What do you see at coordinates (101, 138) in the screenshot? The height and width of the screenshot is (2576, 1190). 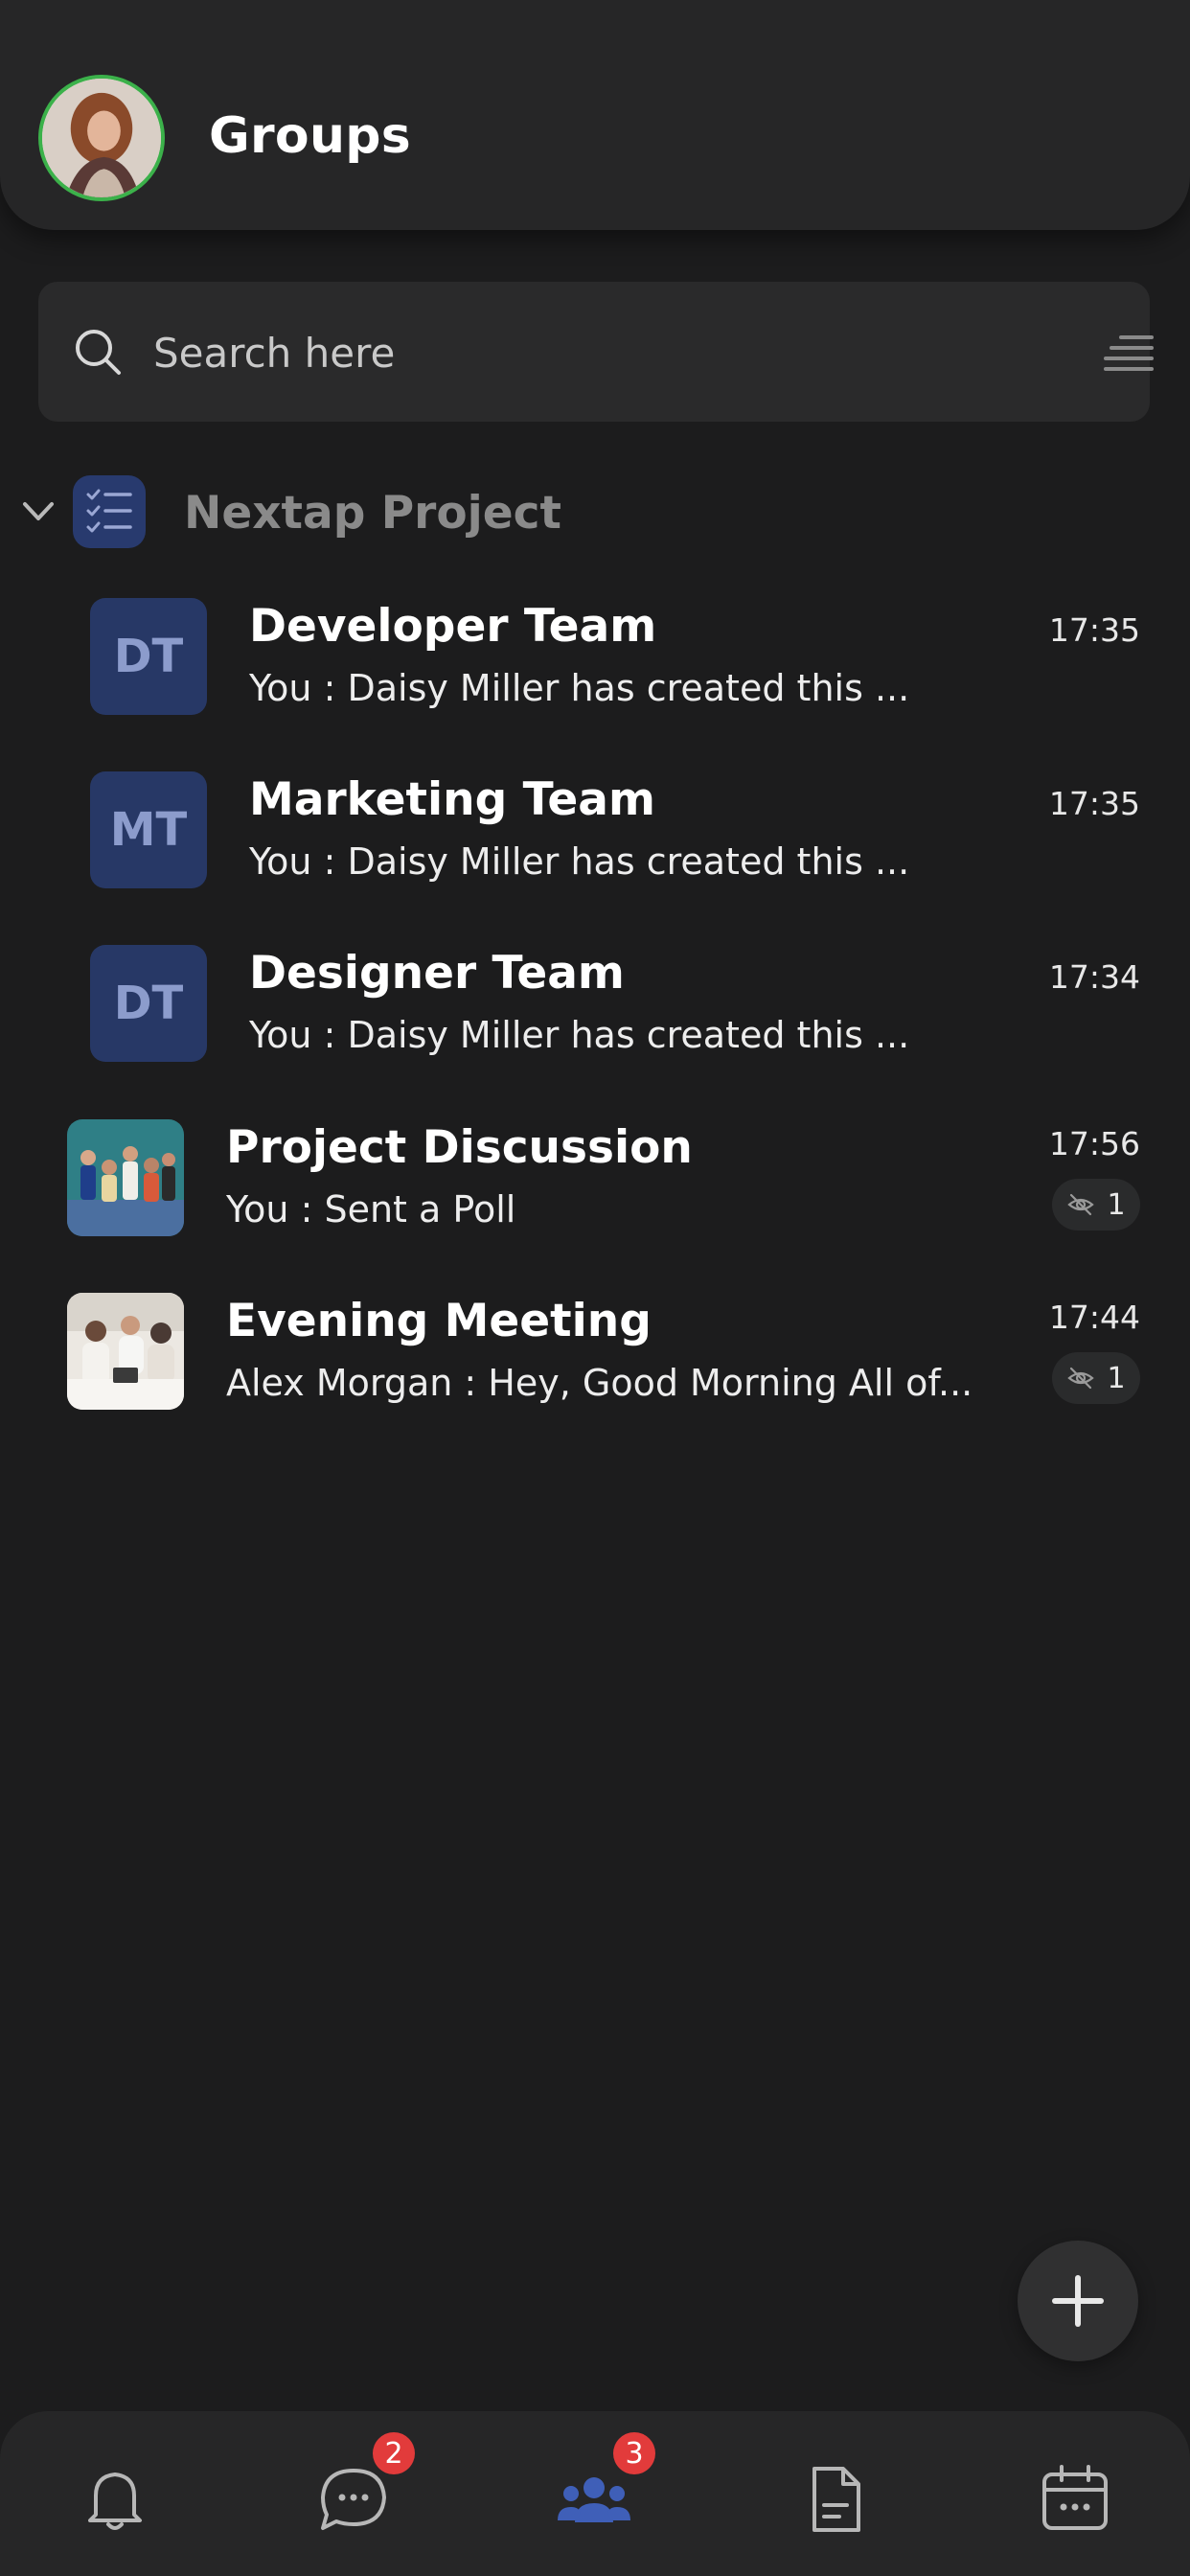 I see `profile-avatar` at bounding box center [101, 138].